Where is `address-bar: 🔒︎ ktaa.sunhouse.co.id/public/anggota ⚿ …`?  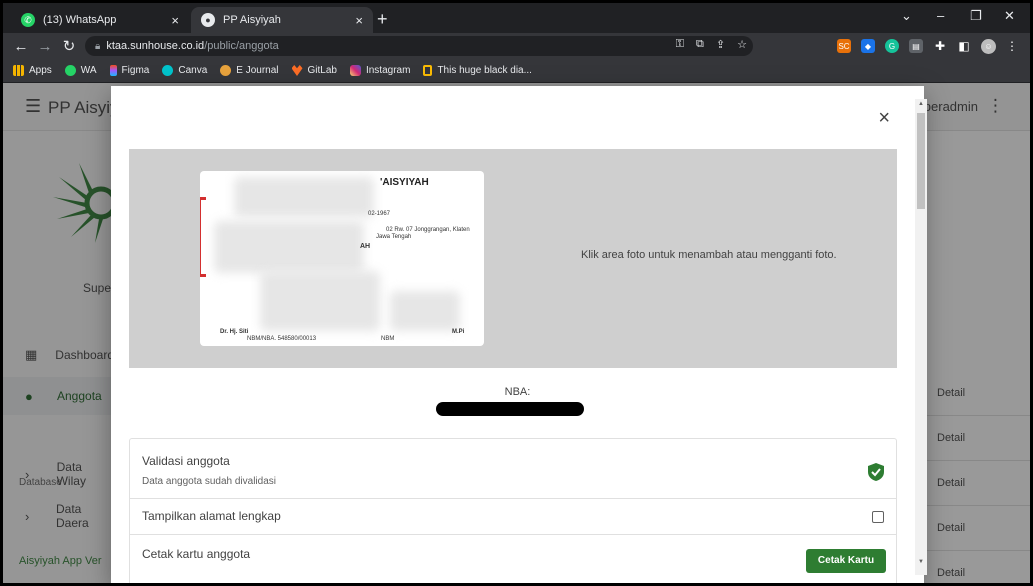 address-bar: 🔒︎ ktaa.sunhouse.co.id/public/anggota ⚿ … is located at coordinates (419, 46).